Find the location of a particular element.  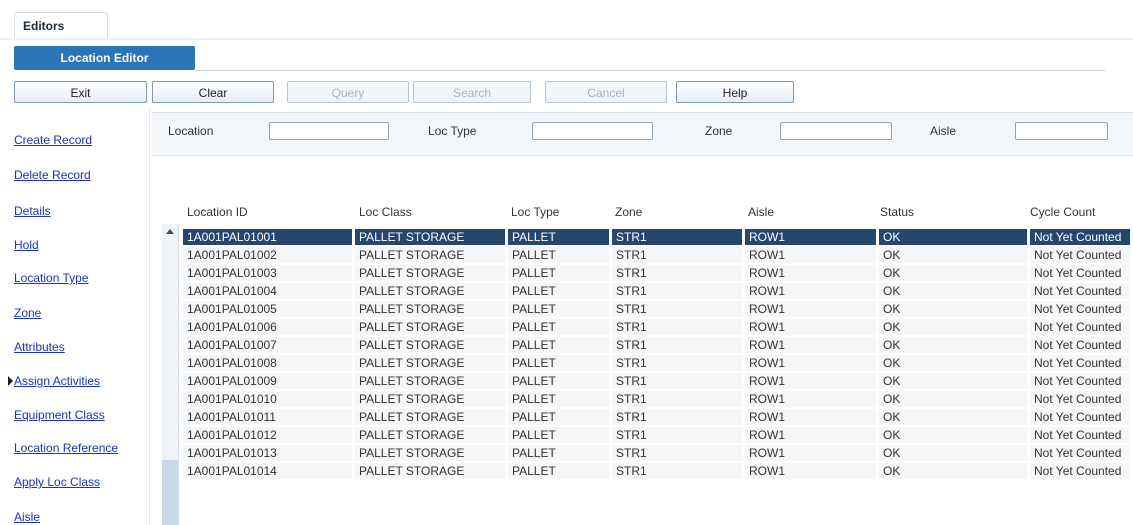

location-label: Location is located at coordinates (191, 131).